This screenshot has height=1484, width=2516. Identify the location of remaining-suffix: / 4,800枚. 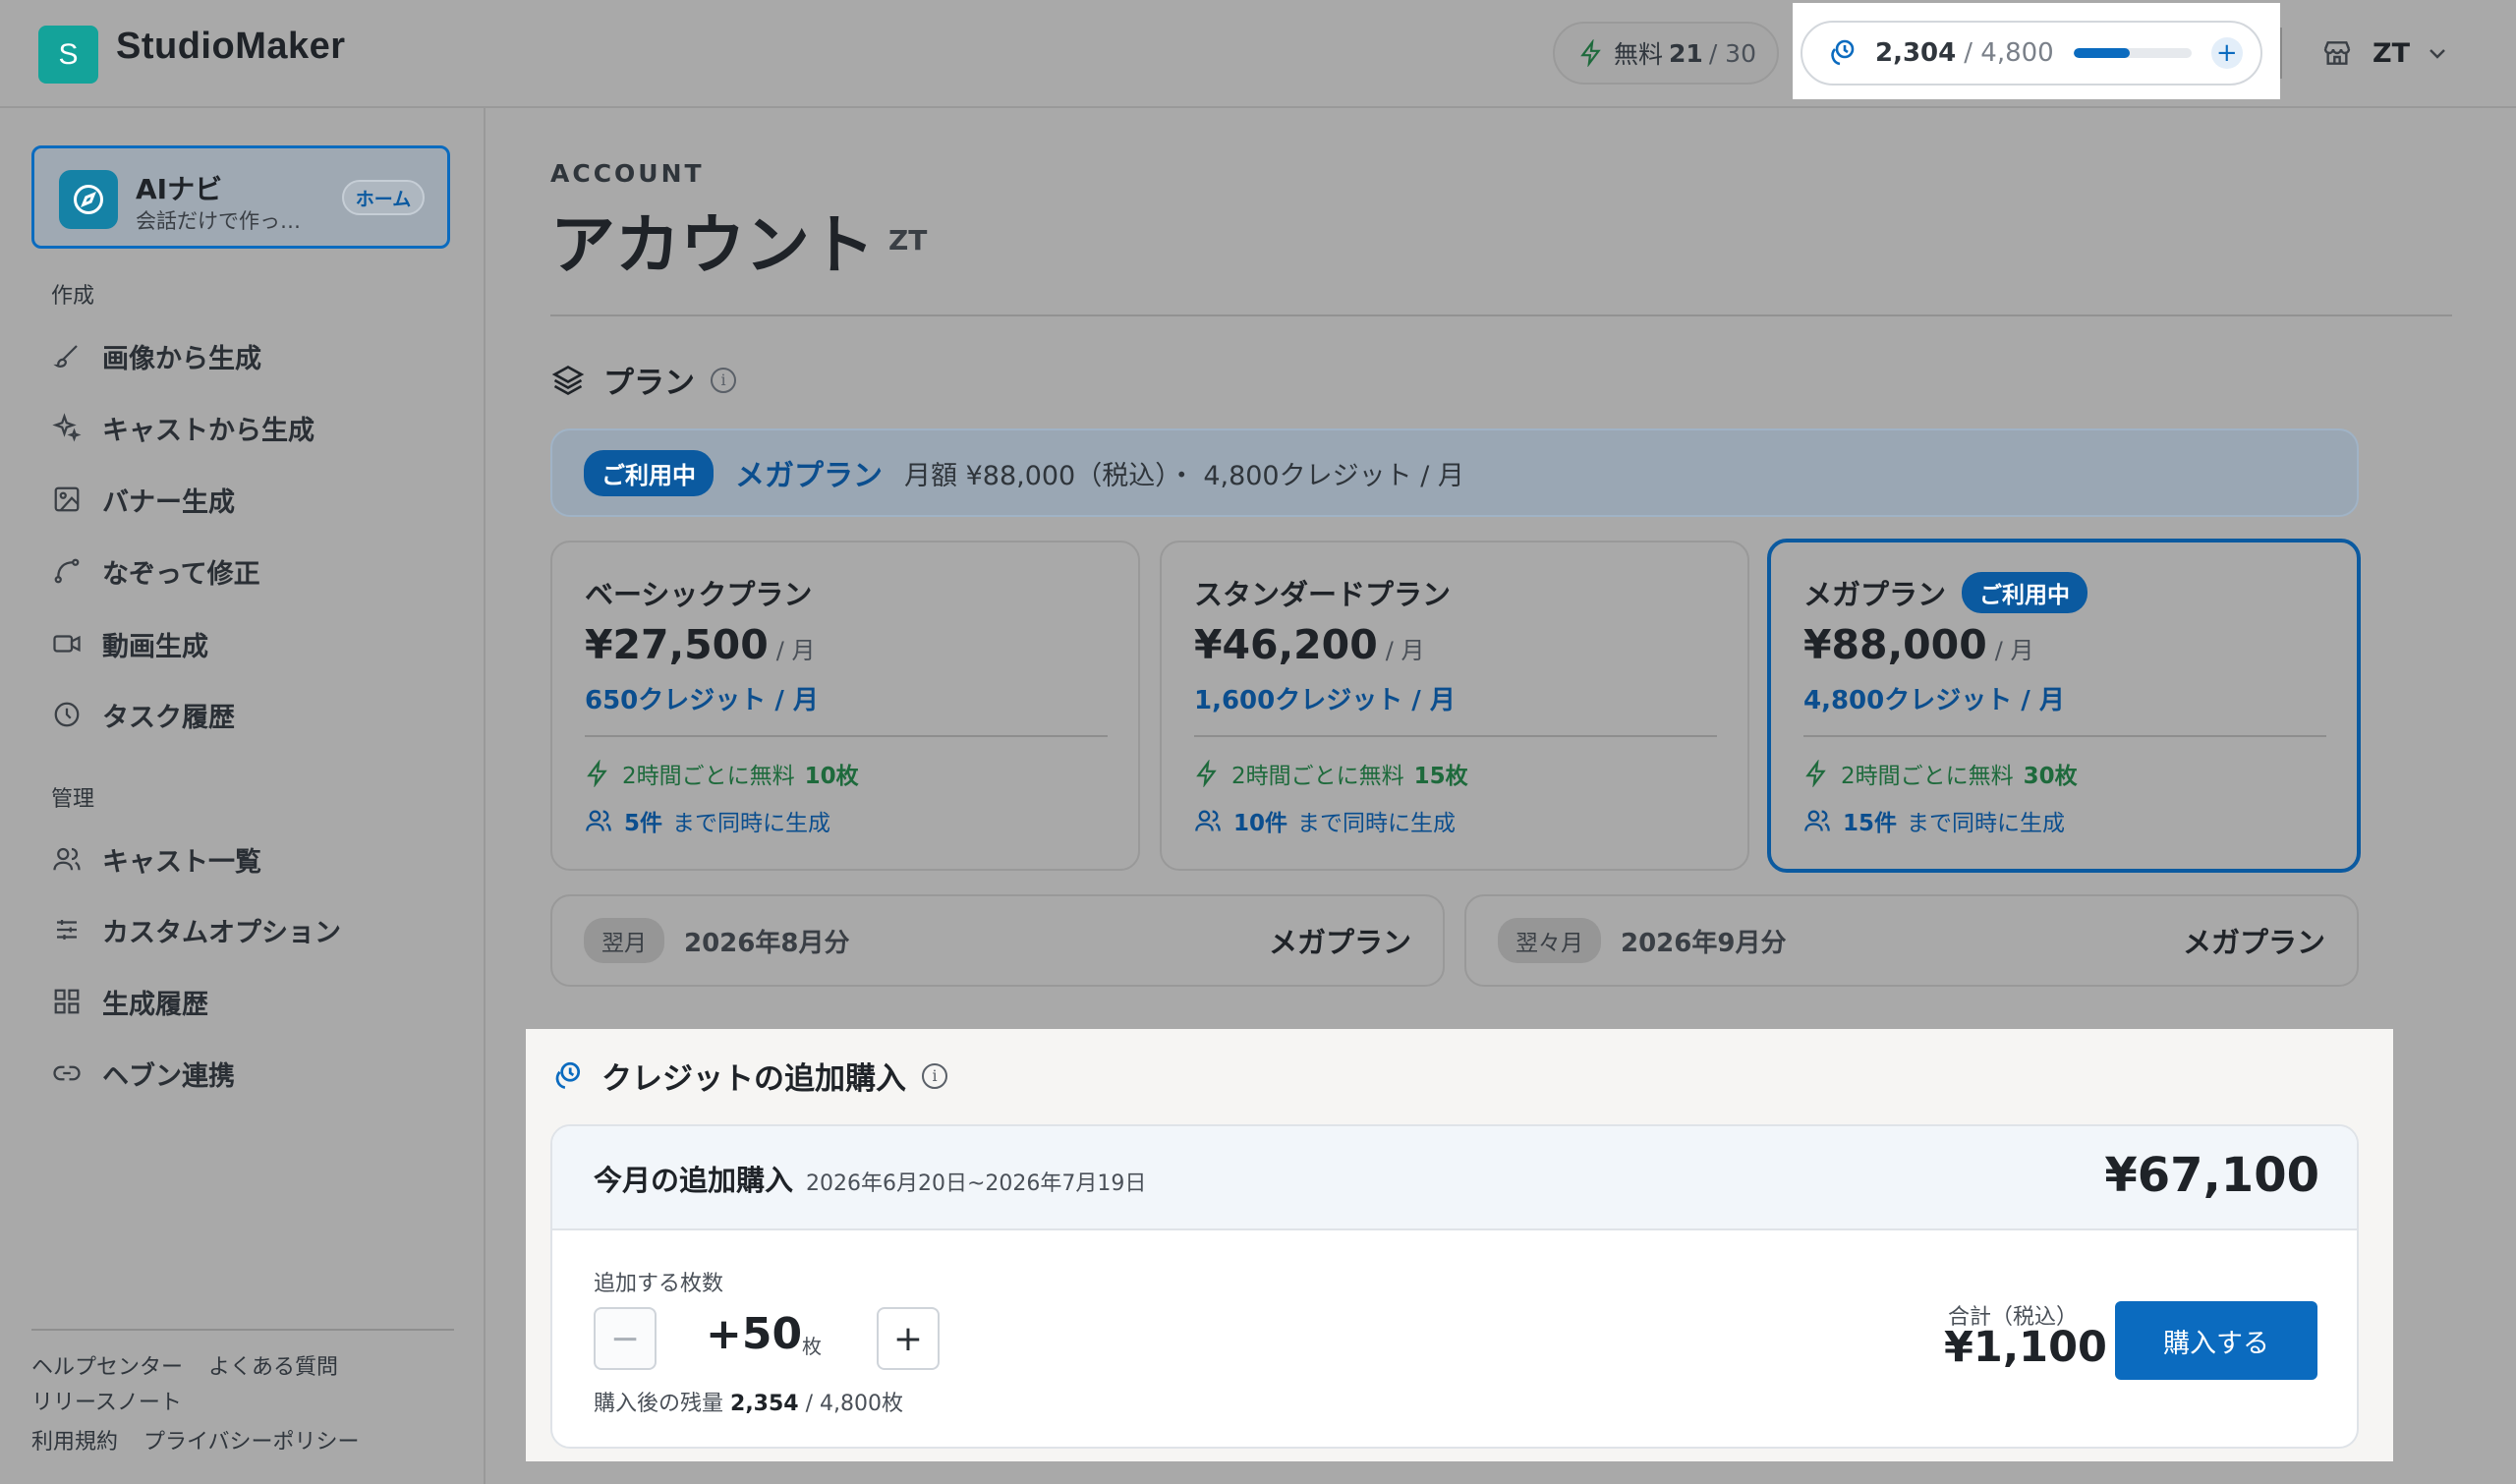
(854, 1404).